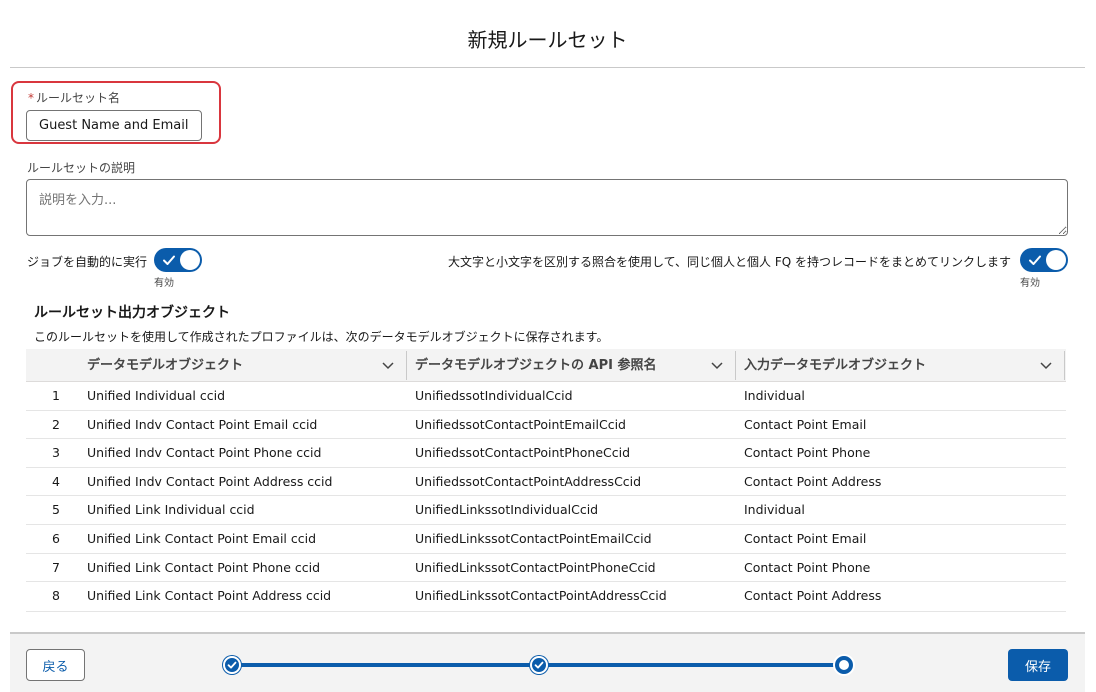 The width and height of the screenshot is (1096, 692). I want to click on column-header-api: データモデルオブジェクトの API 参照名, so click(570, 365).